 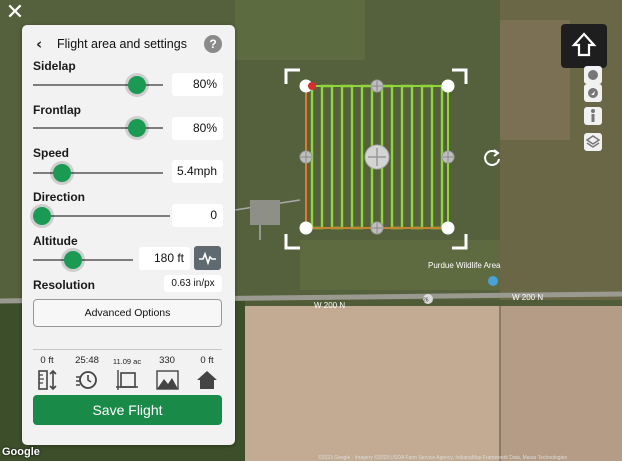 I want to click on frontlap-label: Frontlap, so click(x=57, y=110).